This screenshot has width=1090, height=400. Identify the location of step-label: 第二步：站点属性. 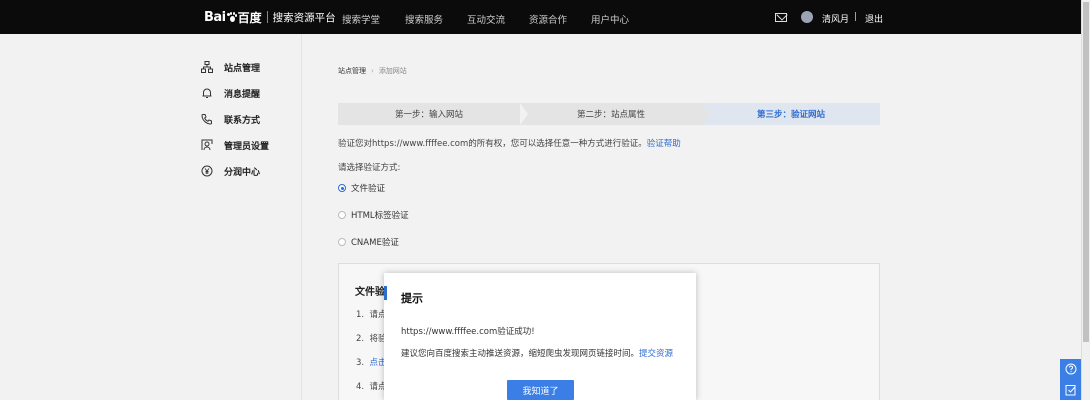
(610, 115).